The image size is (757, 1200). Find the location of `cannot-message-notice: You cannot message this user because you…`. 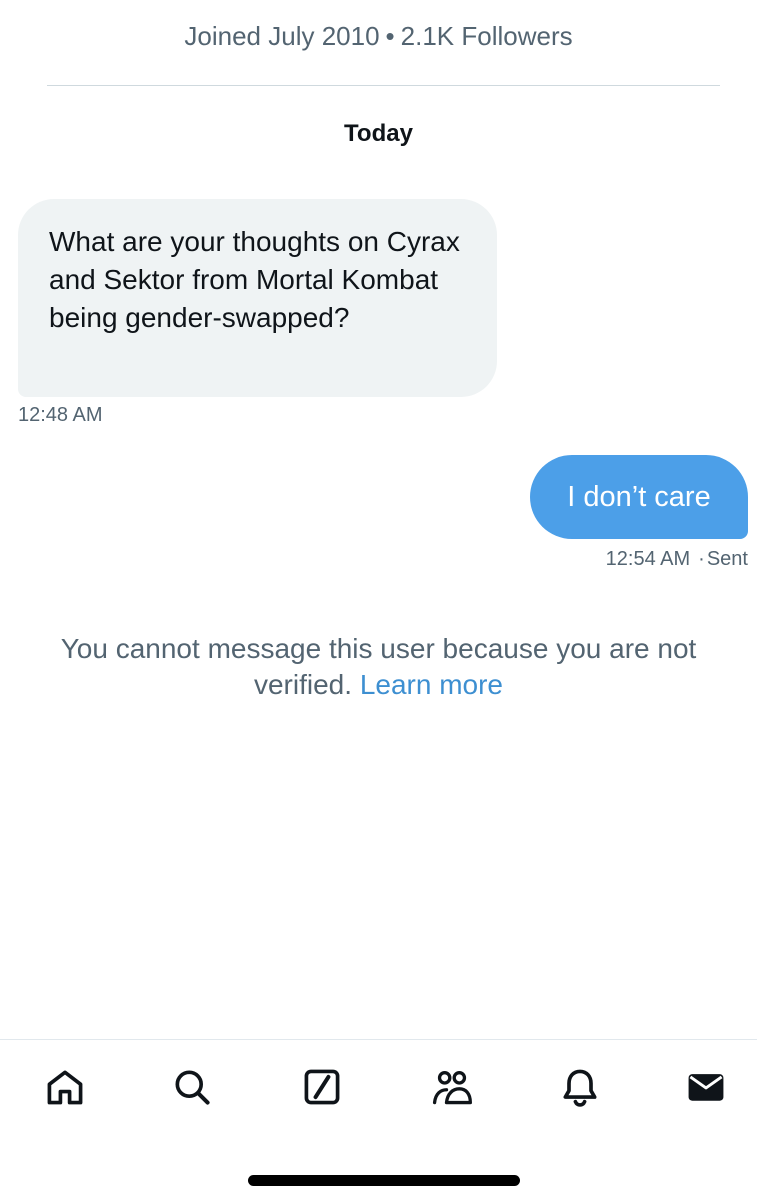

cannot-message-notice: You cannot message this user because you… is located at coordinates (378, 667).